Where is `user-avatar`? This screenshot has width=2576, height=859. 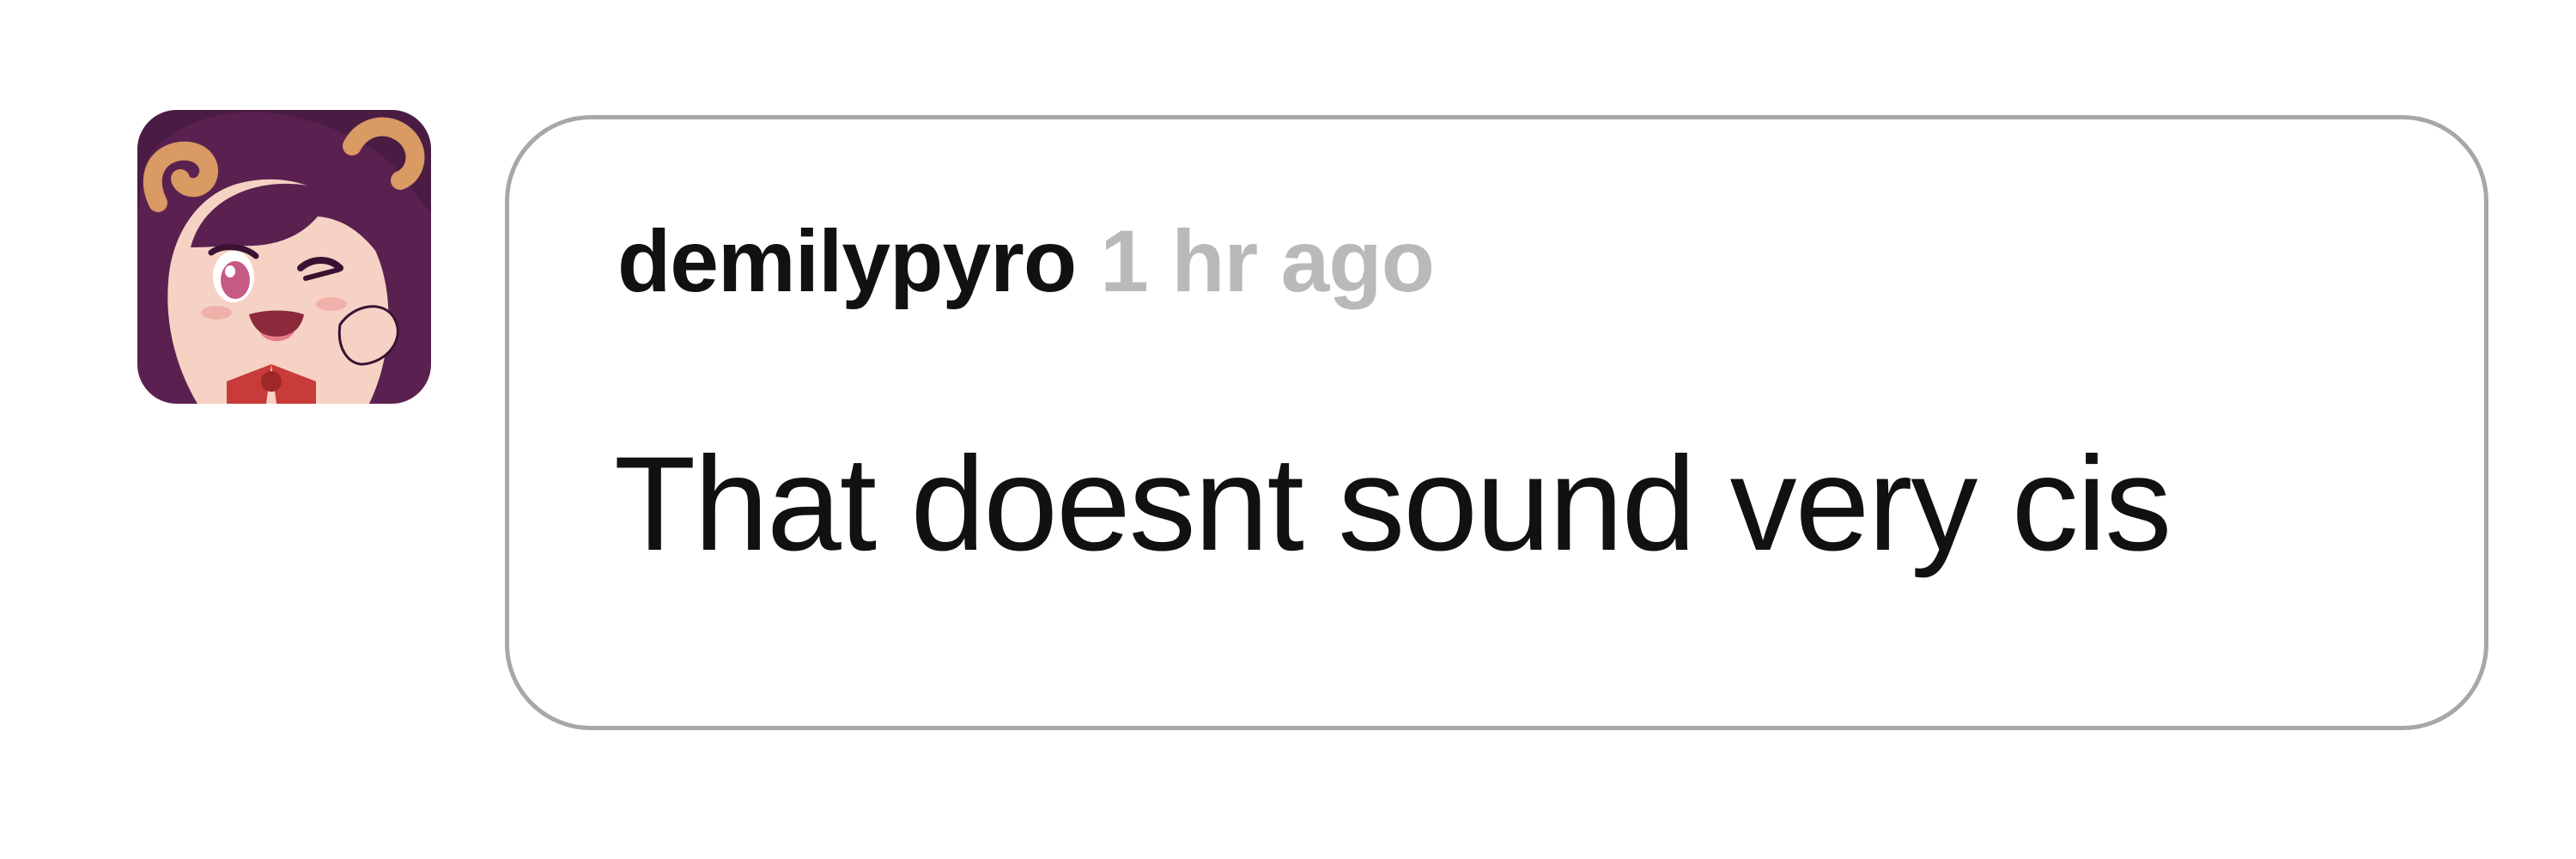 user-avatar is located at coordinates (284, 257).